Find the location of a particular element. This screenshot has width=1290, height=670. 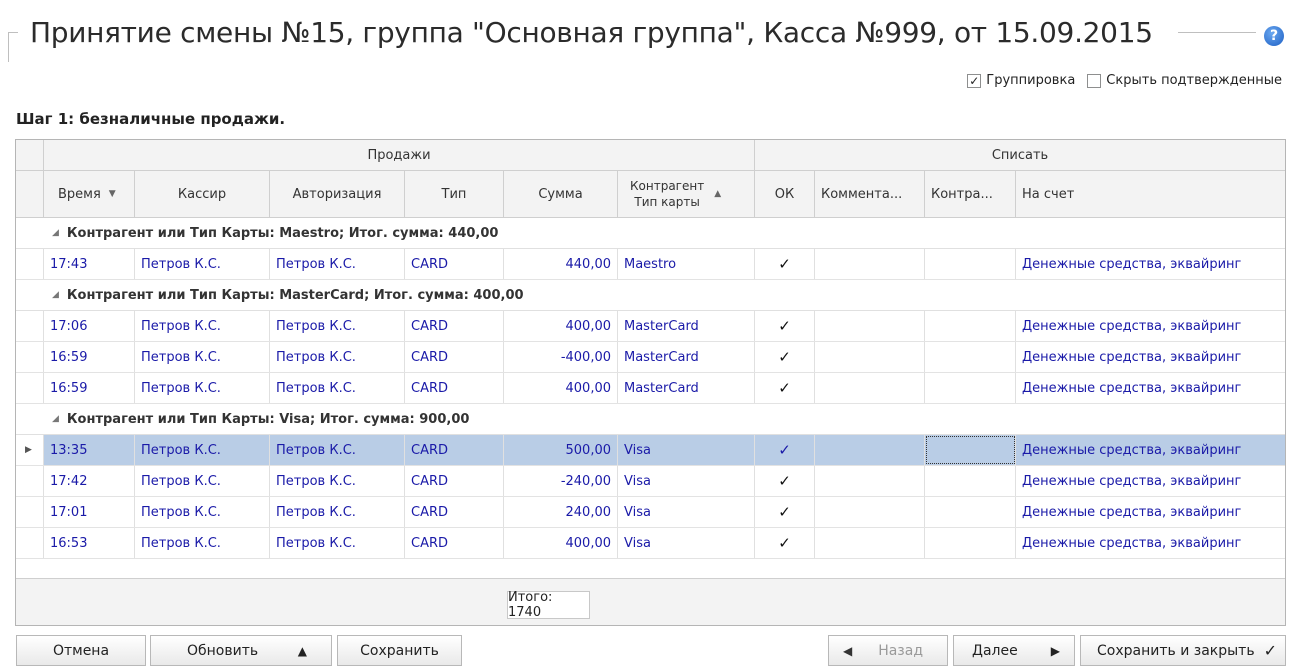

column-account: На счет is located at coordinates (1150, 194).